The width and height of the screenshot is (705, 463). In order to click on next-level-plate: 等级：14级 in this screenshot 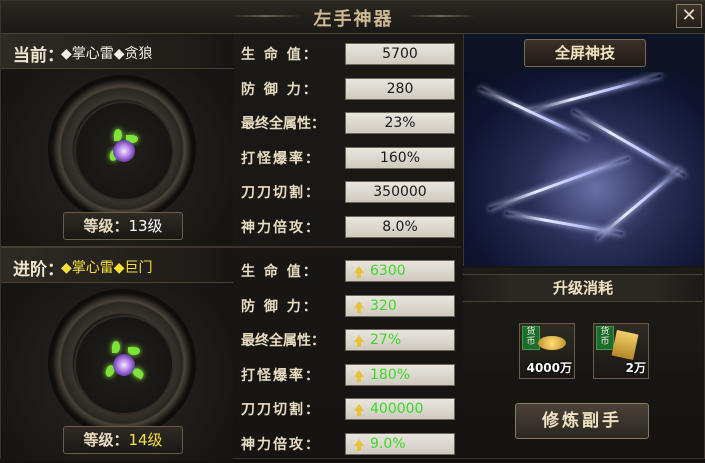, I will do `click(123, 440)`.